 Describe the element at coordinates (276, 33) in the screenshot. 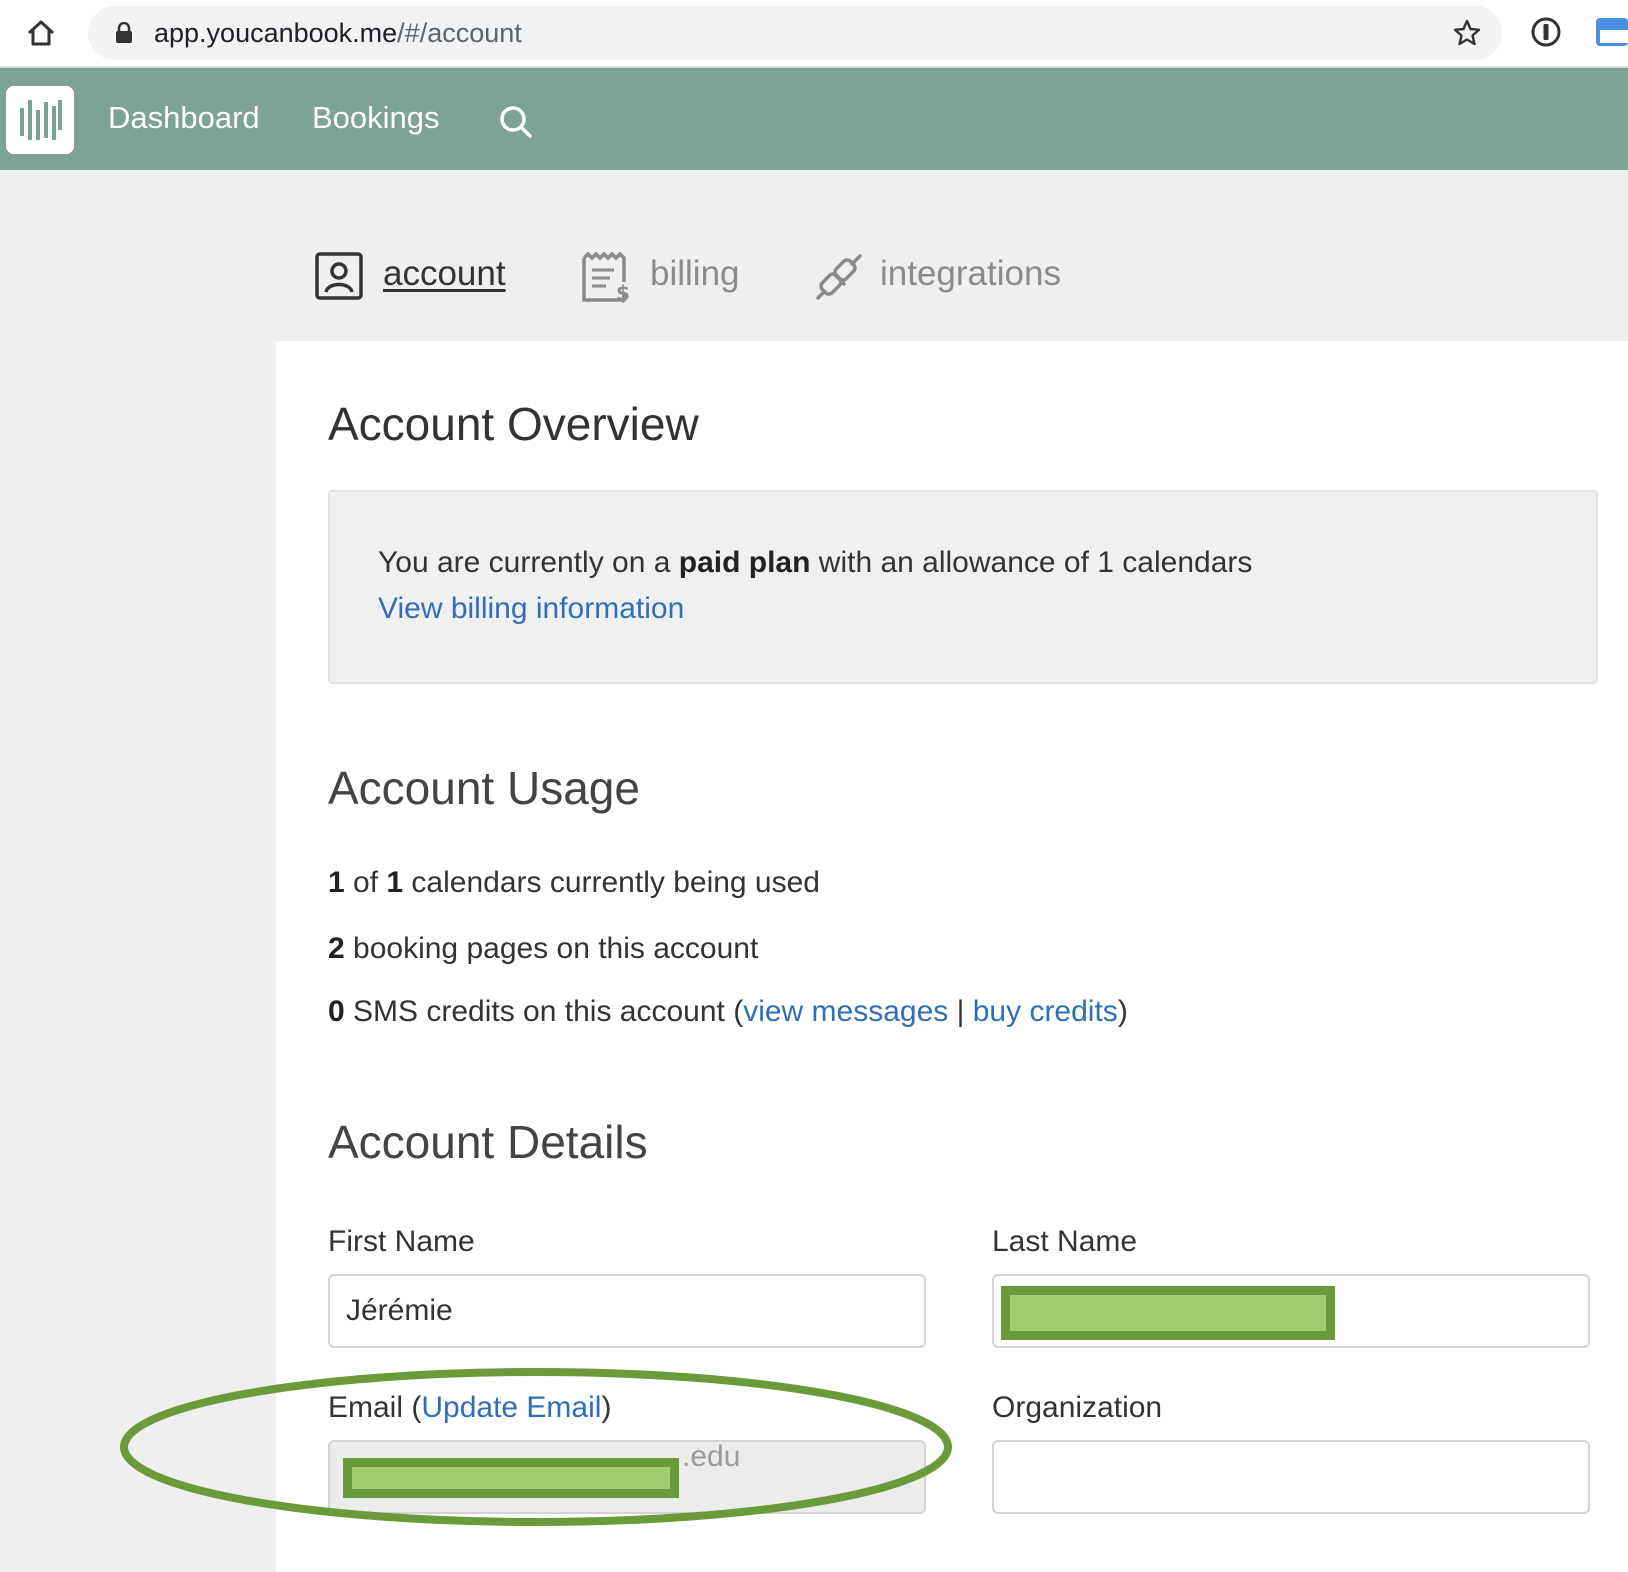

I see `url-host: app.youcanbook.me` at that location.